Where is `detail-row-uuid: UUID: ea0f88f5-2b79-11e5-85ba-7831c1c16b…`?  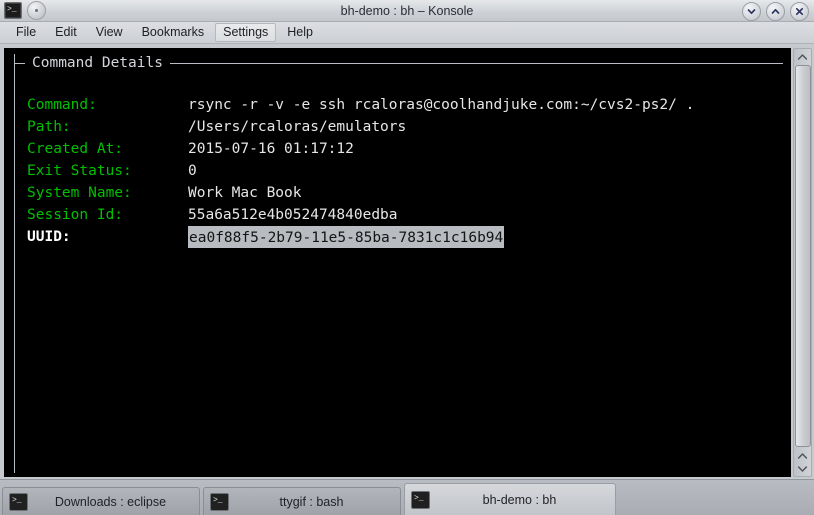
detail-row-uuid: UUID: ea0f88f5-2b79-11e5-85ba-7831c1c16b… is located at coordinates (405, 237).